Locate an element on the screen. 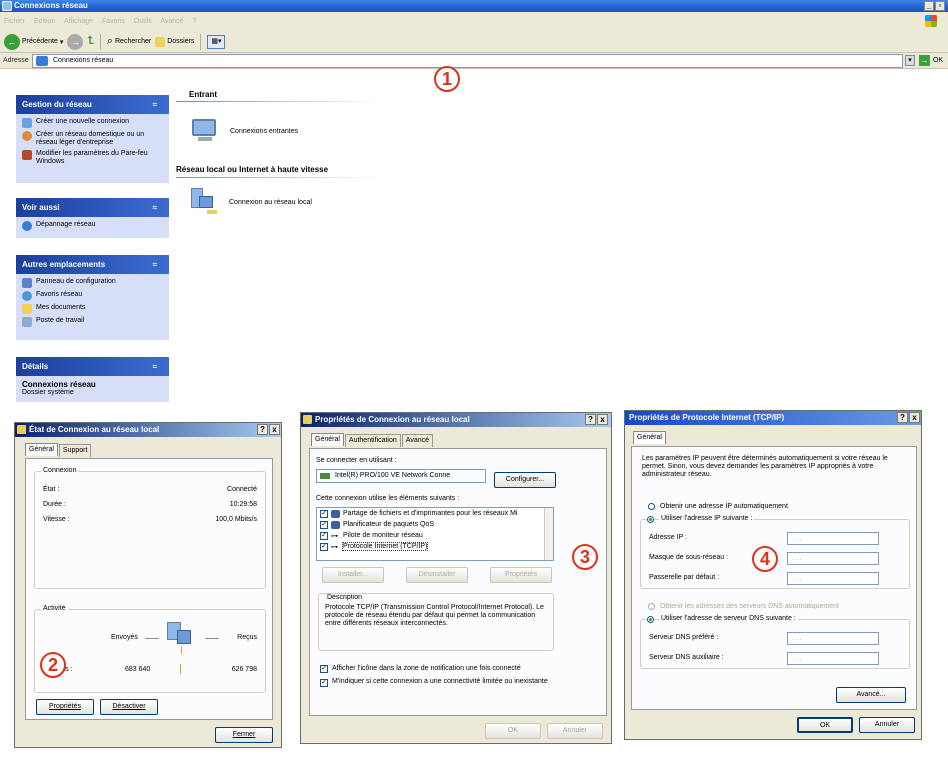  auto-ip-label: Obtenir une adresse IP automatiquement is located at coordinates (724, 506).